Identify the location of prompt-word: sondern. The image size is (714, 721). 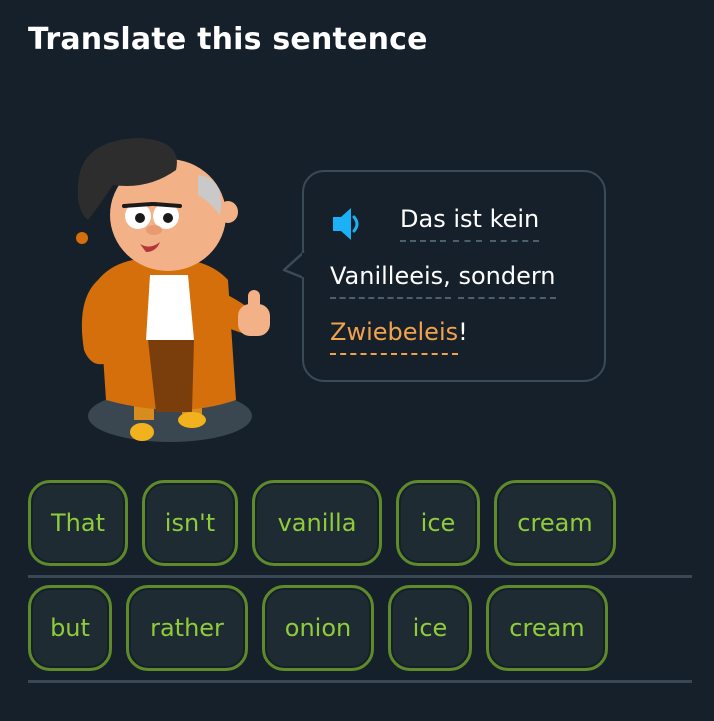
(507, 280).